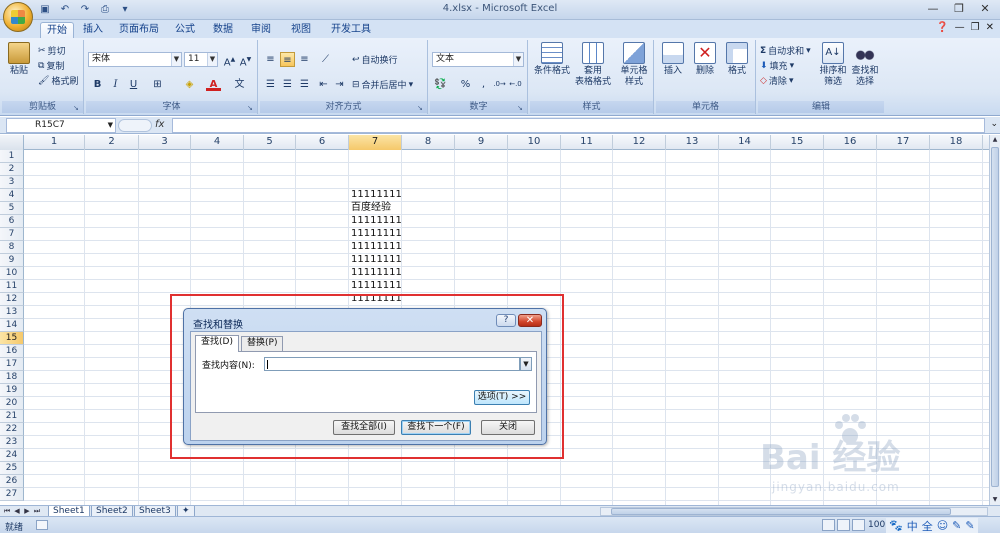  Describe the element at coordinates (959, 9) in the screenshot. I see `restore-icon: ❐` at that location.